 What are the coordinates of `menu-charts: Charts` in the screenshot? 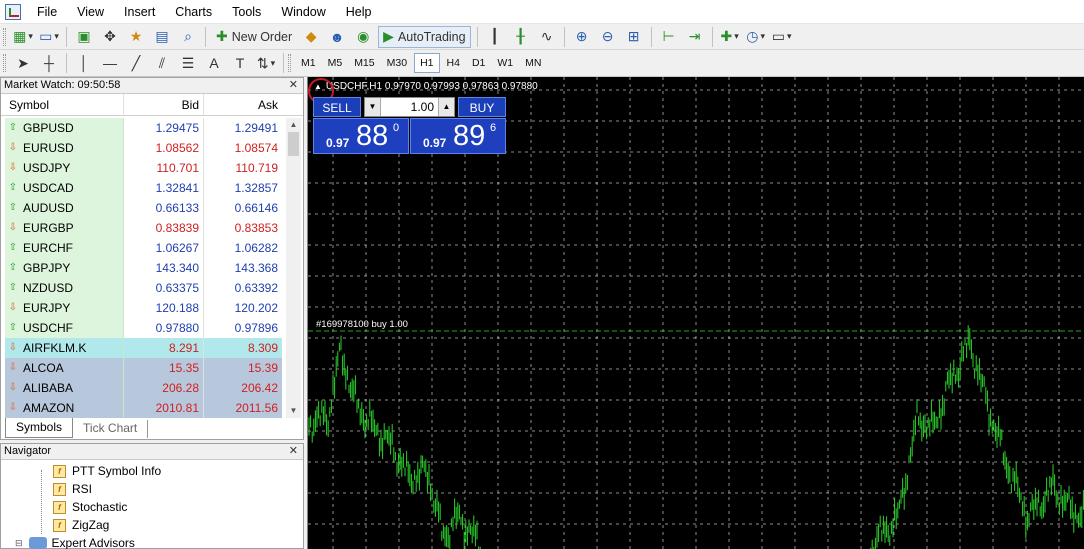 It's located at (193, 12).